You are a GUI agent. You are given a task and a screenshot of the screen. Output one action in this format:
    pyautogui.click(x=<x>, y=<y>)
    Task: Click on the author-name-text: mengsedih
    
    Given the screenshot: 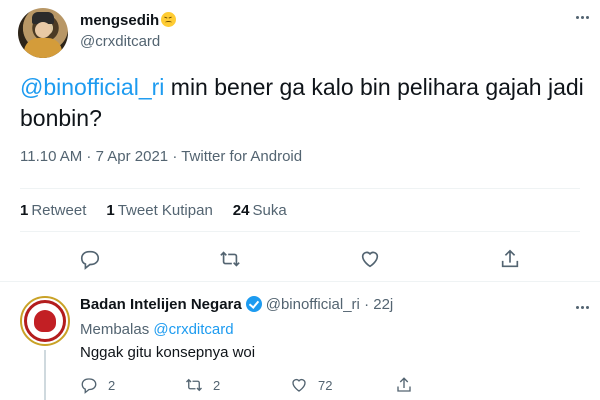 What is the action you would take?
    pyautogui.click(x=119, y=20)
    